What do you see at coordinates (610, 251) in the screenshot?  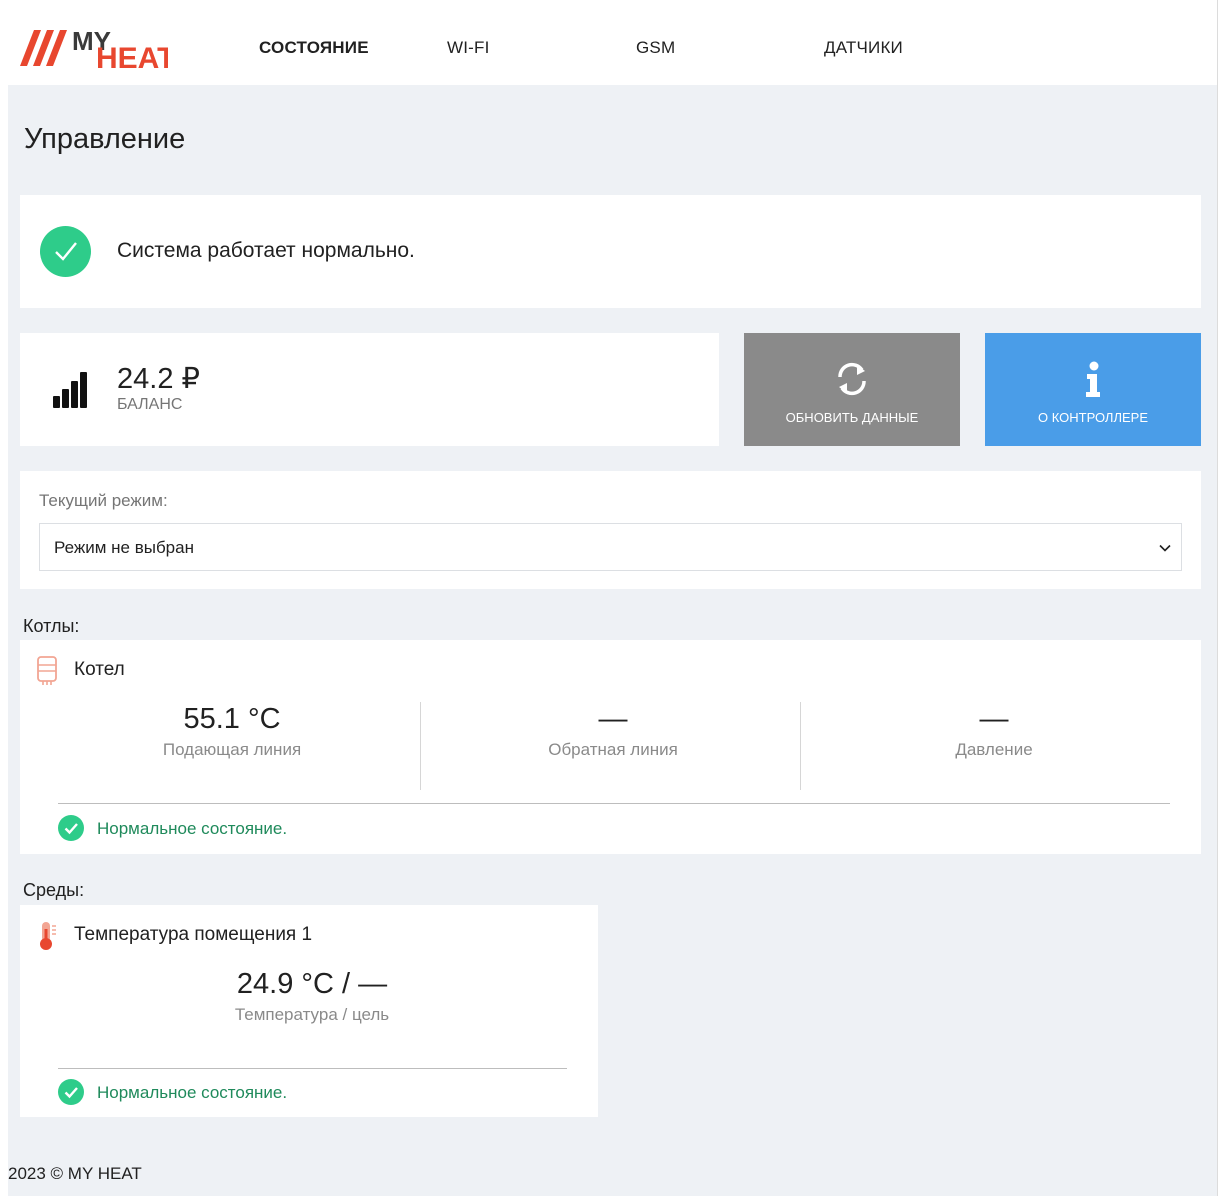 I see `system-status-card: Система работает нормально.` at bounding box center [610, 251].